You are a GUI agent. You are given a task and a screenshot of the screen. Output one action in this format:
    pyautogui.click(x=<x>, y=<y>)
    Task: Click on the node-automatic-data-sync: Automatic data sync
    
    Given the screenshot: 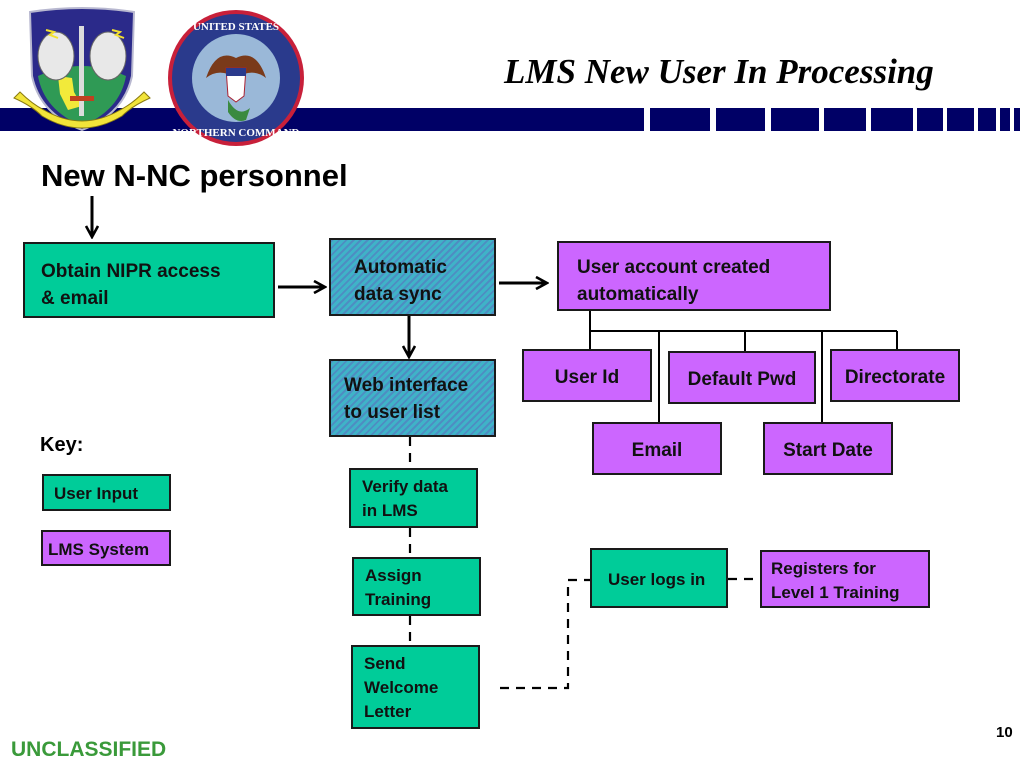 What is the action you would take?
    pyautogui.click(x=412, y=277)
    